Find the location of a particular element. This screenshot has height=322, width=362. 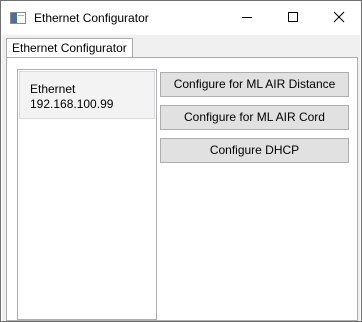

configure-cord-button: Configure for ML AIR Cord is located at coordinates (254, 117).